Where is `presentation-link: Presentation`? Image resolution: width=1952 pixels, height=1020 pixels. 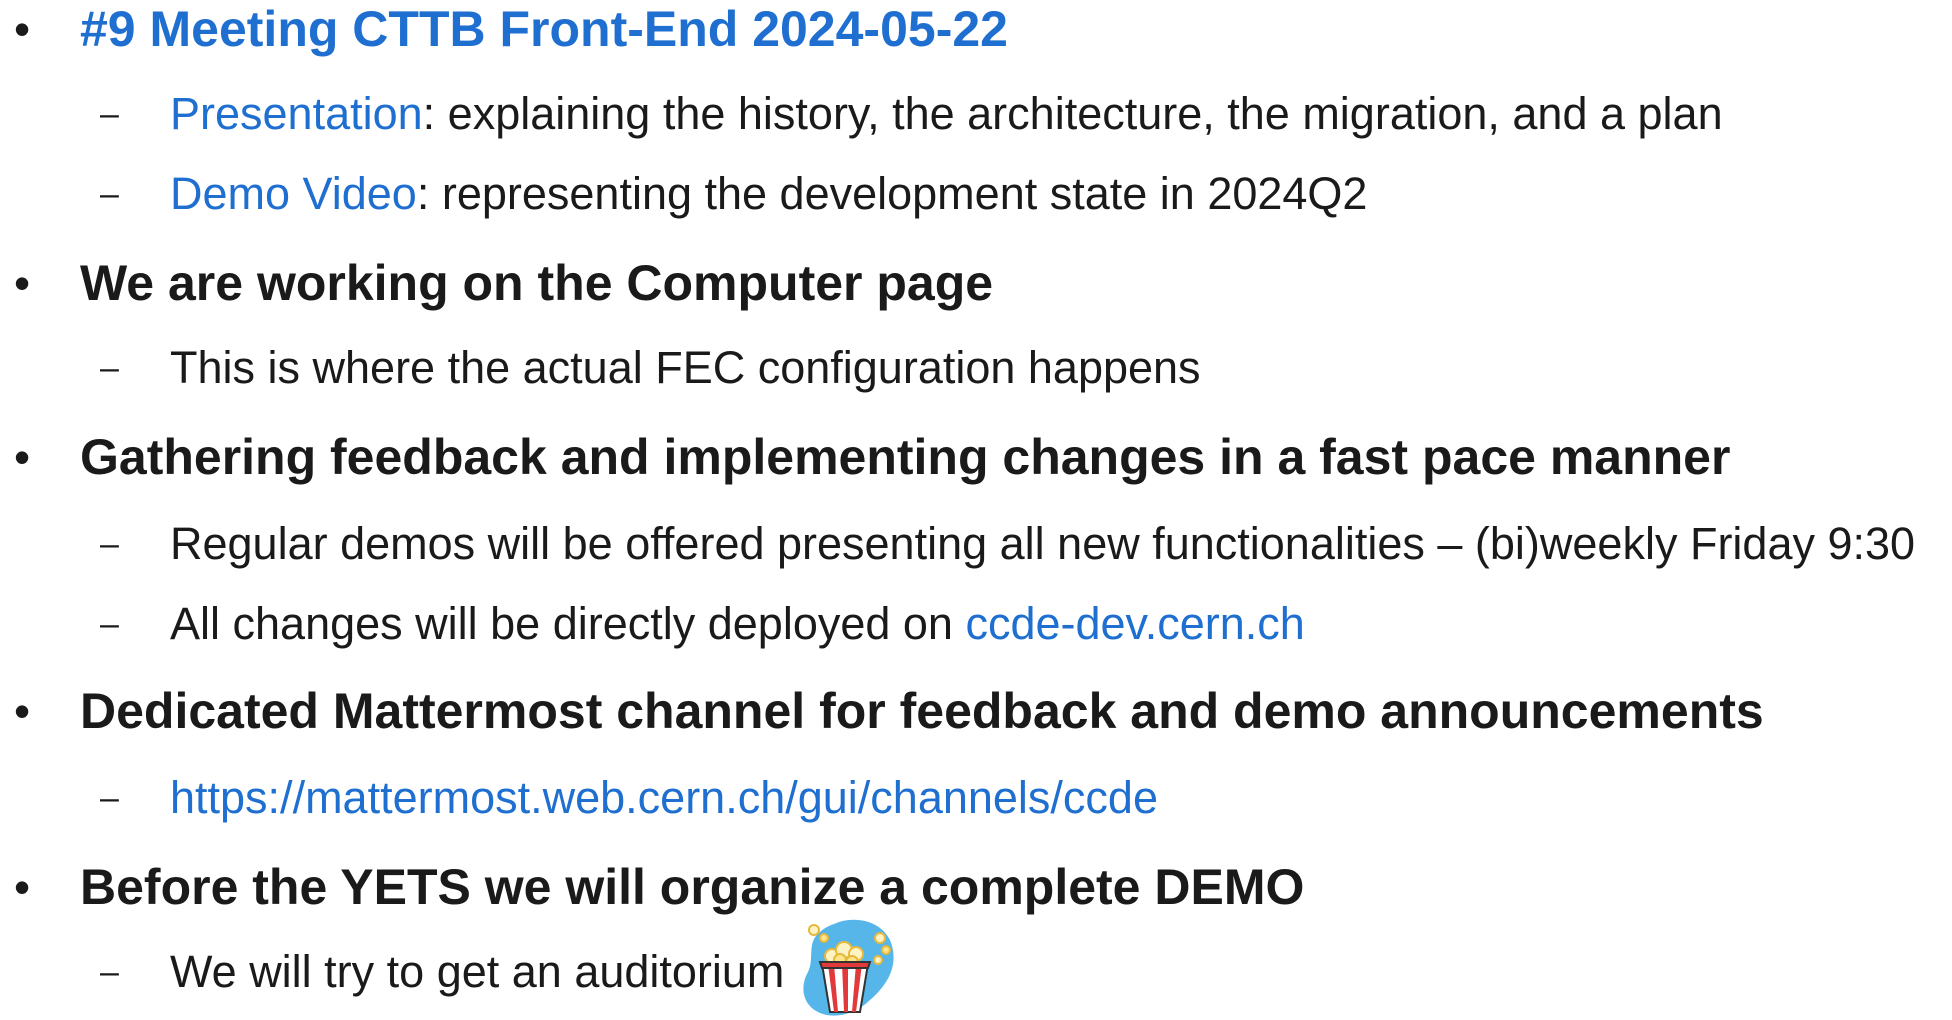
presentation-link: Presentation is located at coordinates (296, 113).